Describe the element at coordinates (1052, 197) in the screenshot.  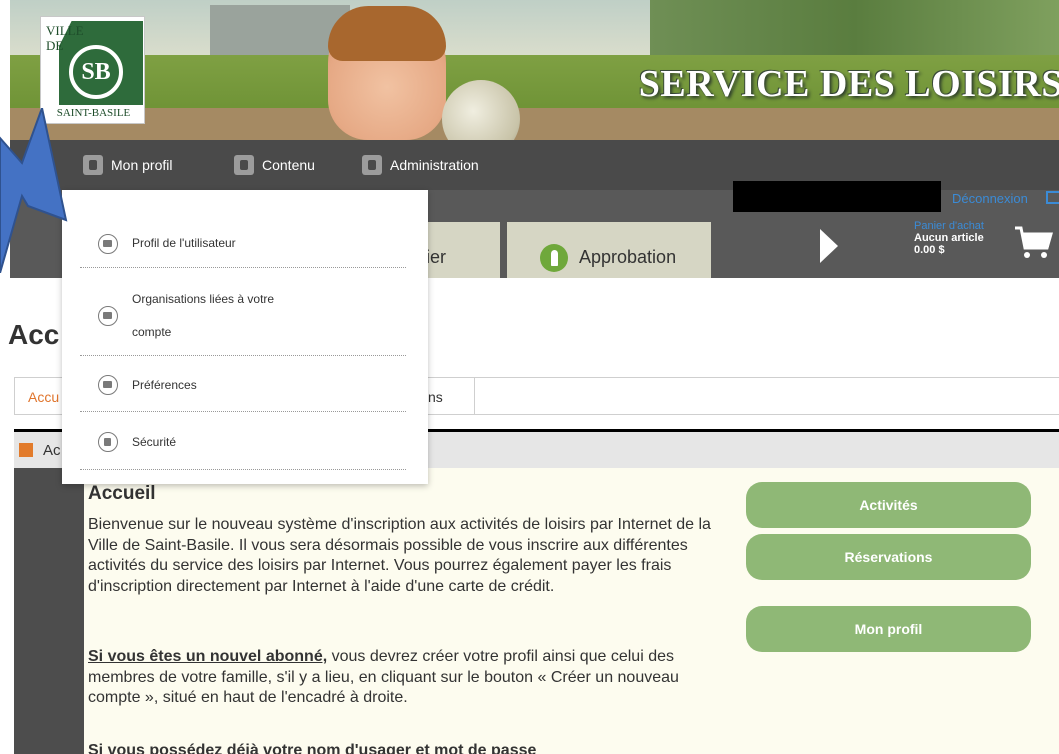
I see `logout-icon` at that location.